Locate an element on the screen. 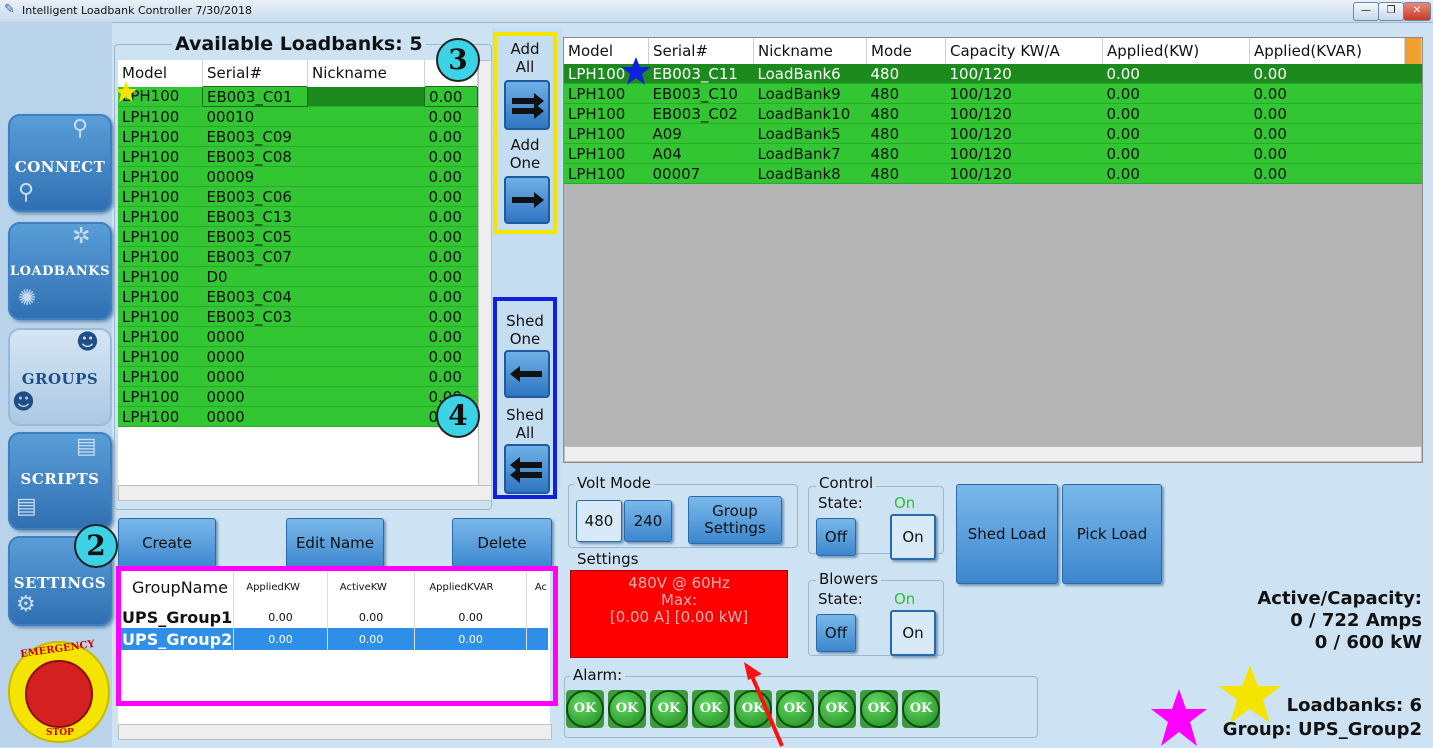 Image resolution: width=1433 pixels, height=748 pixels. cell-serial: EB003_C09 is located at coordinates (255, 136).